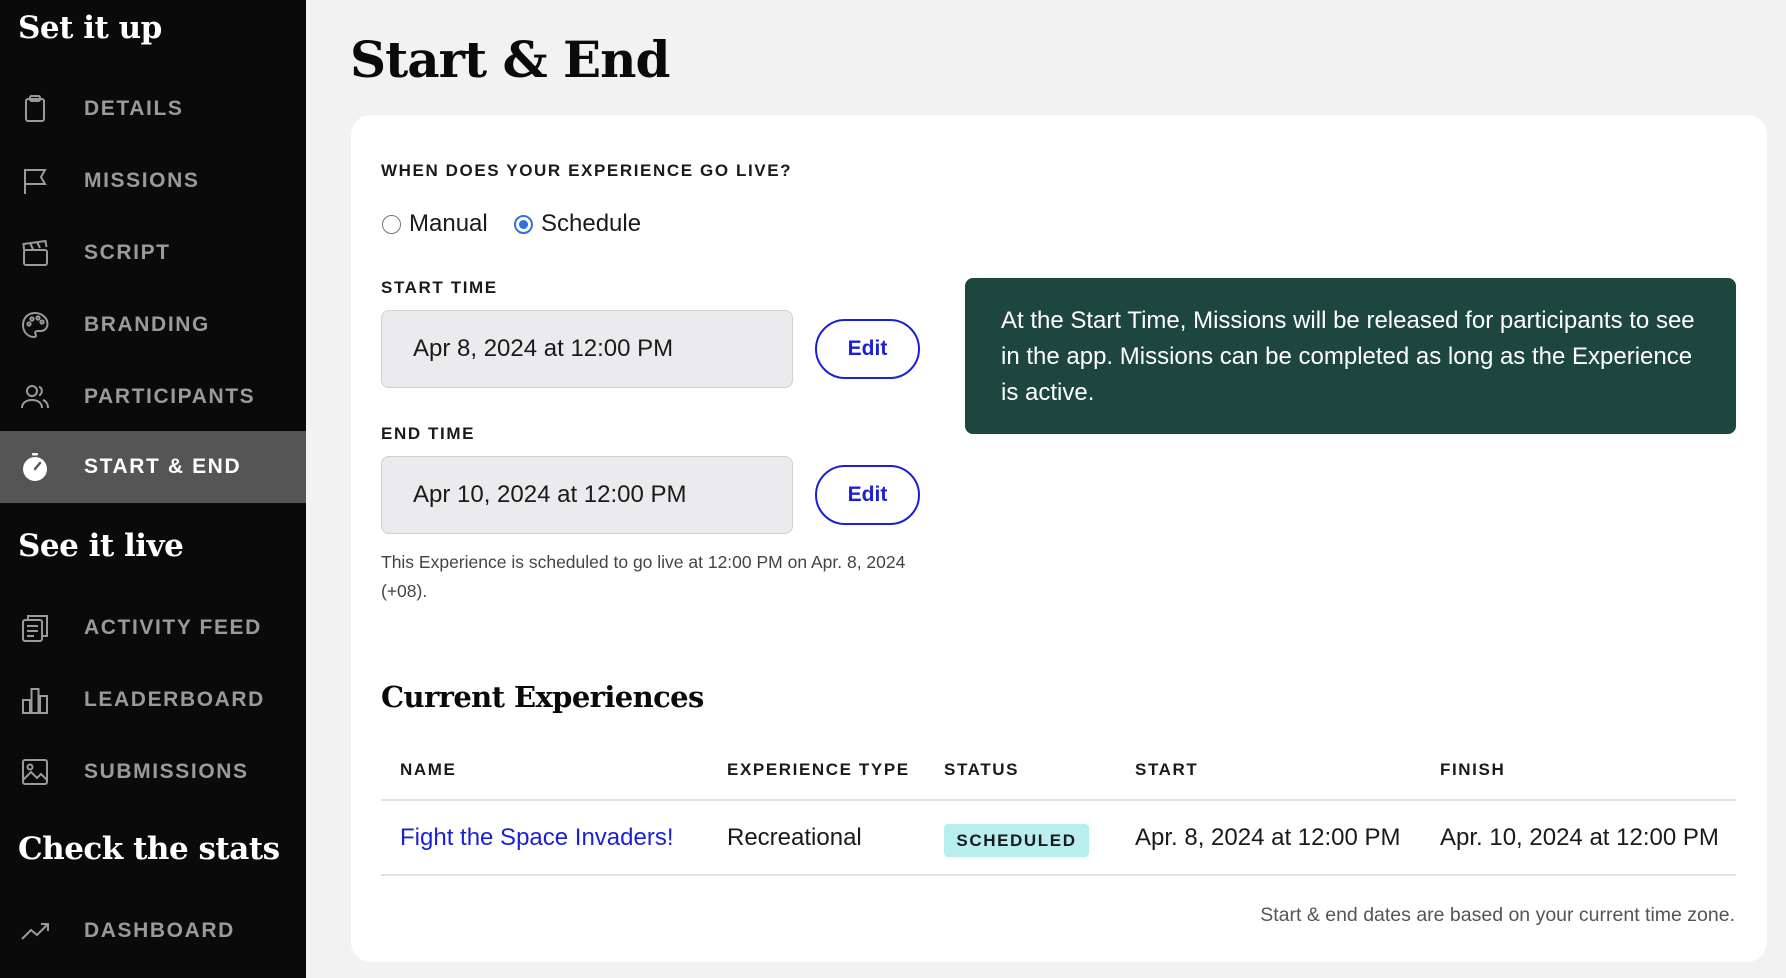 The width and height of the screenshot is (1786, 978). What do you see at coordinates (1058, 800) in the screenshot?
I see `table-header-divider` at bounding box center [1058, 800].